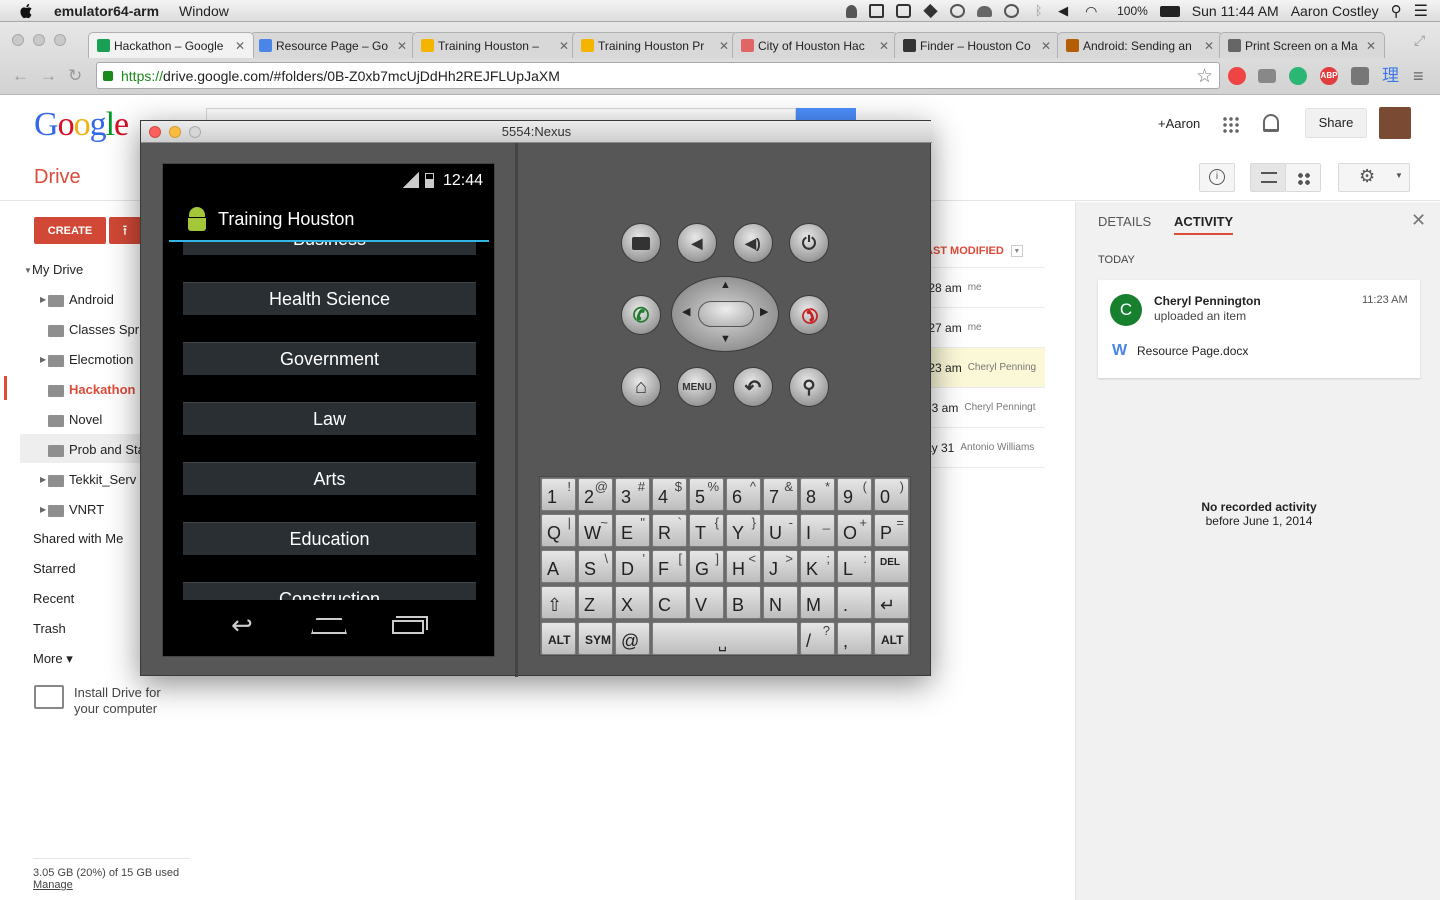 Image resolution: width=1440 pixels, height=900 pixels. Describe the element at coordinates (697, 387) in the screenshot. I see `menu-button: MENU` at that location.